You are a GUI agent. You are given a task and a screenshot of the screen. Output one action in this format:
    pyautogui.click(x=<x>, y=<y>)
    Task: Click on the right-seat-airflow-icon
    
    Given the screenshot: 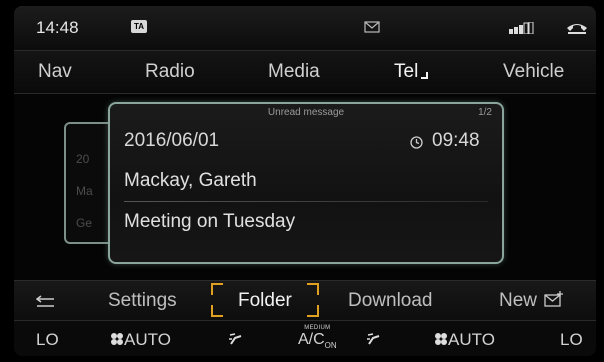 What is the action you would take?
    pyautogui.click(x=374, y=340)
    